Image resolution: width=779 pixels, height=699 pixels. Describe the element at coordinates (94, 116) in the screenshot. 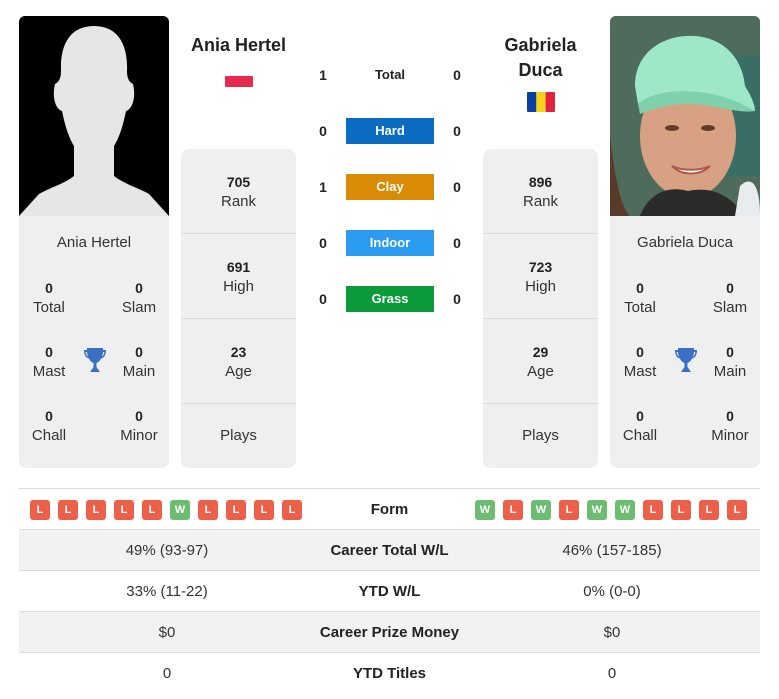

I see `player-left-photo` at that location.